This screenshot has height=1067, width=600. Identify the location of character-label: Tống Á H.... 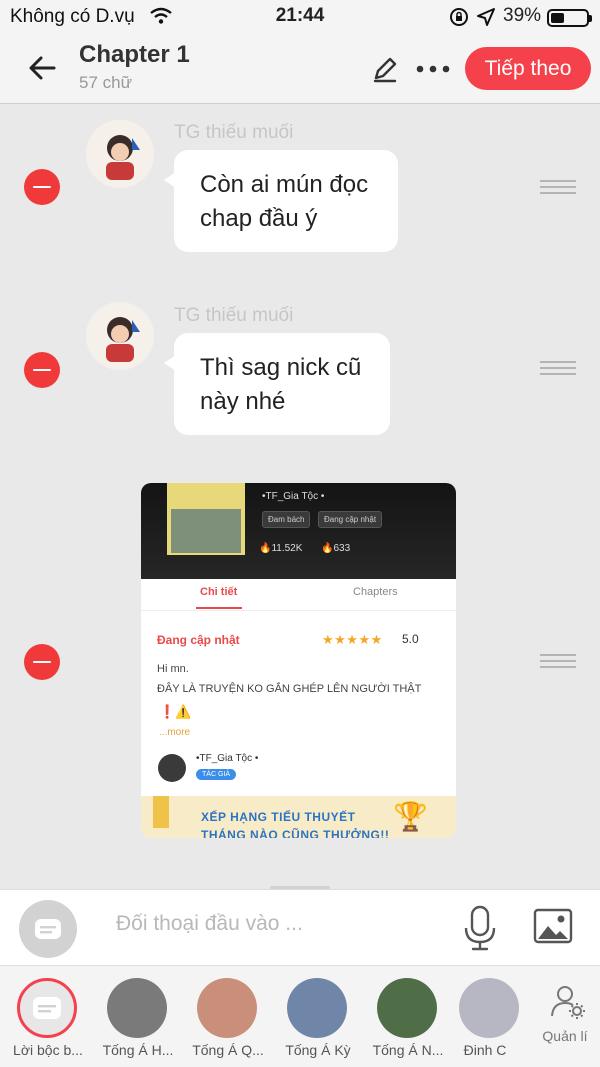
(138, 1050).